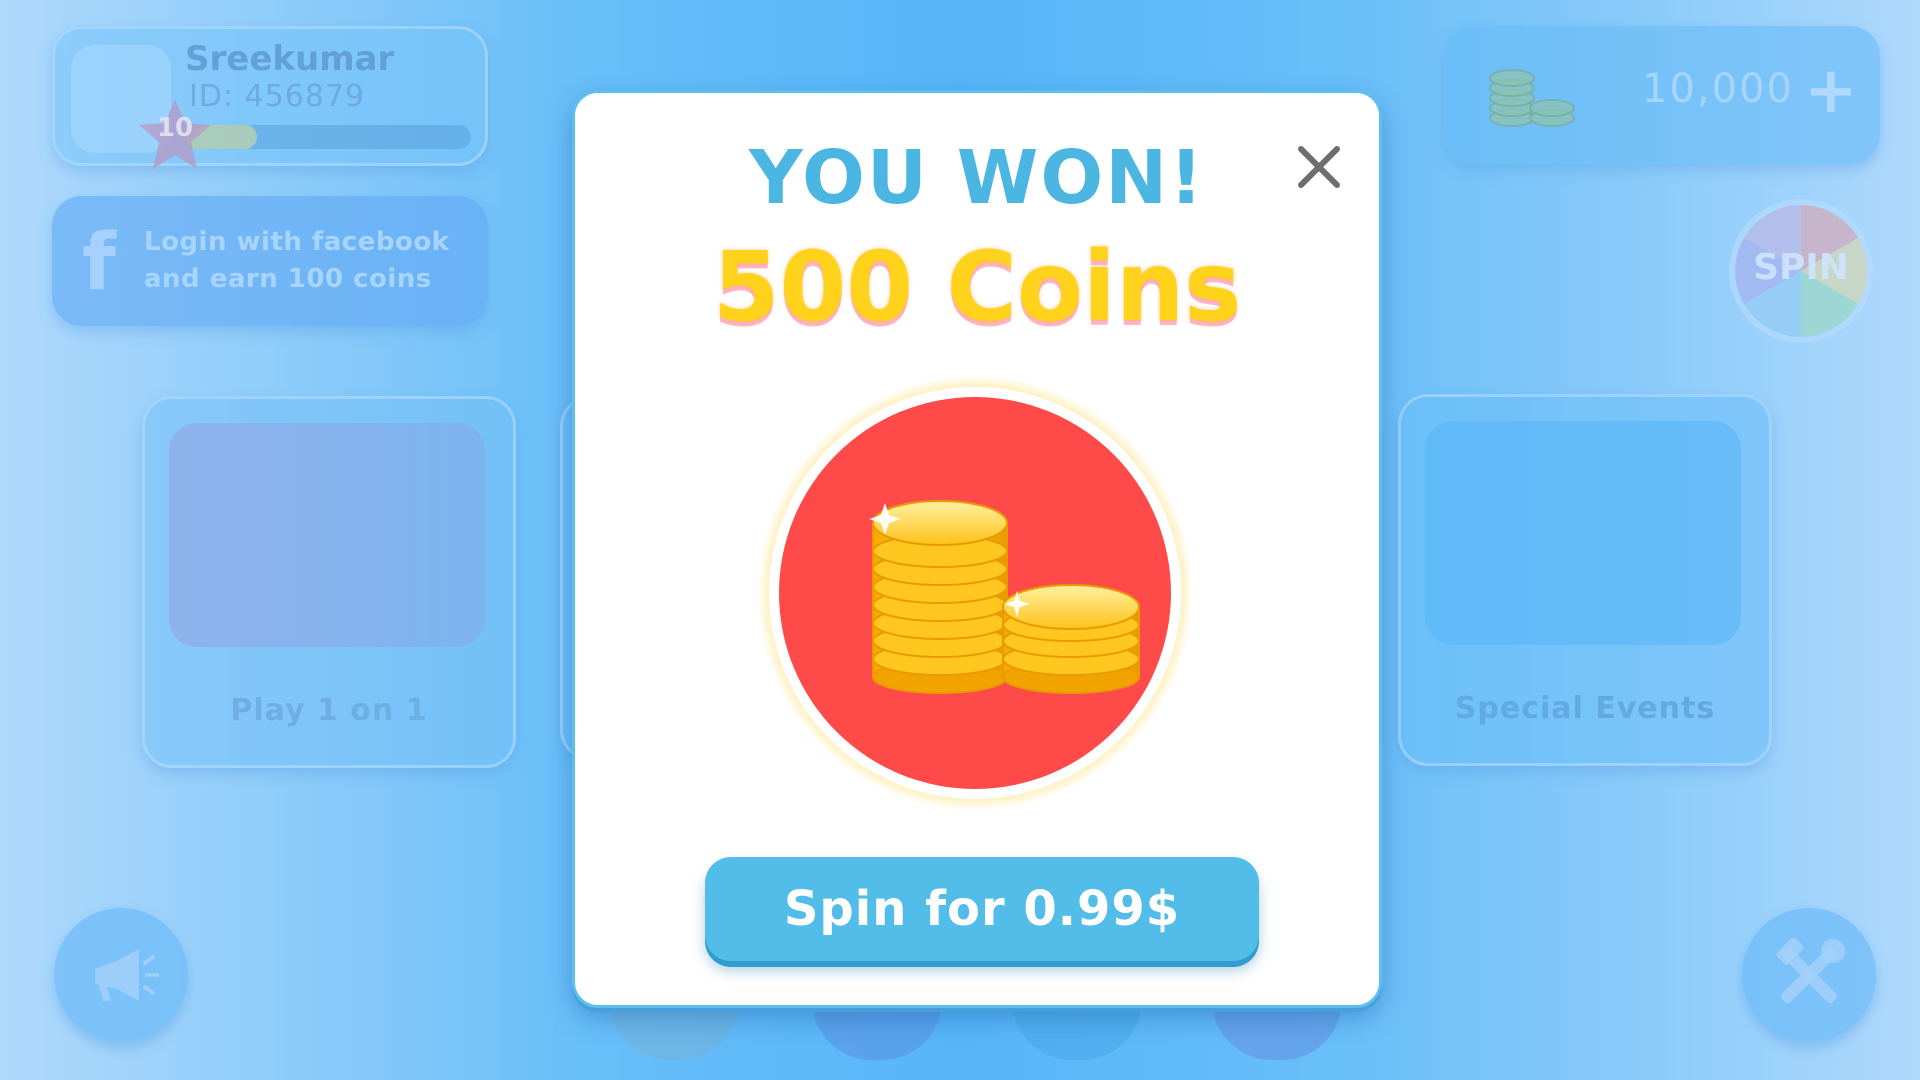  Describe the element at coordinates (977, 287) in the screenshot. I see `prize-amount: 500 Coins` at that location.